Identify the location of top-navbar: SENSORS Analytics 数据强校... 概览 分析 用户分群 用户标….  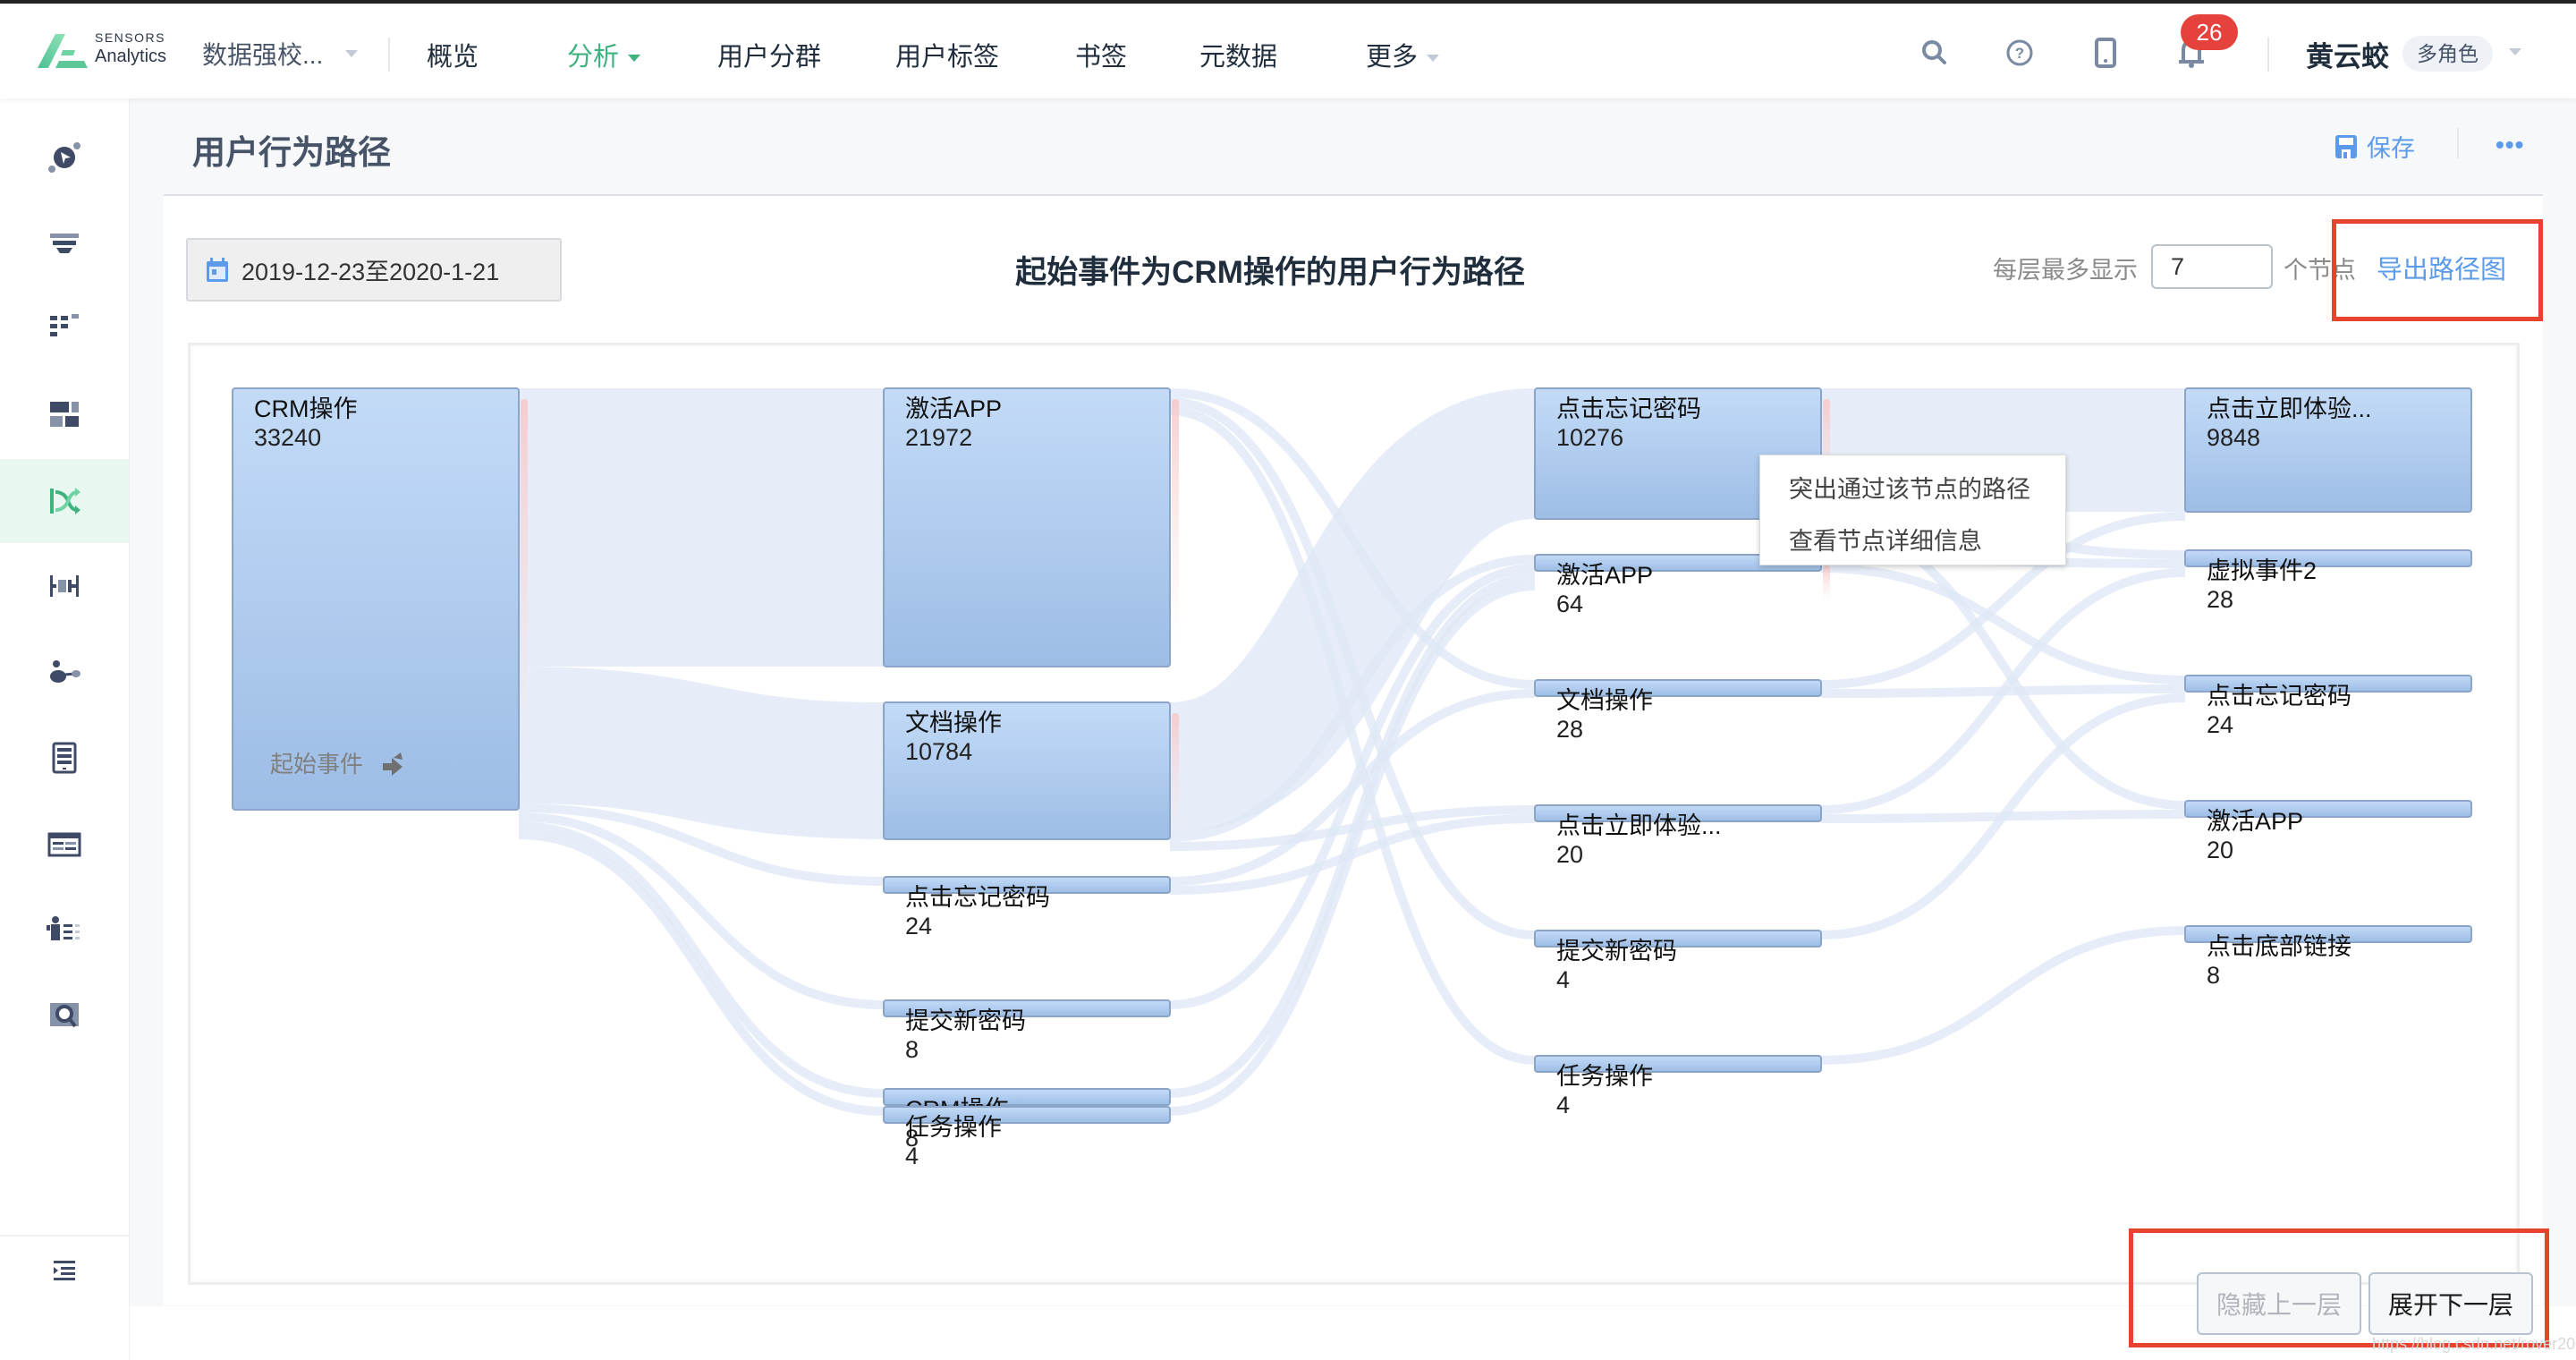
(1288, 51).